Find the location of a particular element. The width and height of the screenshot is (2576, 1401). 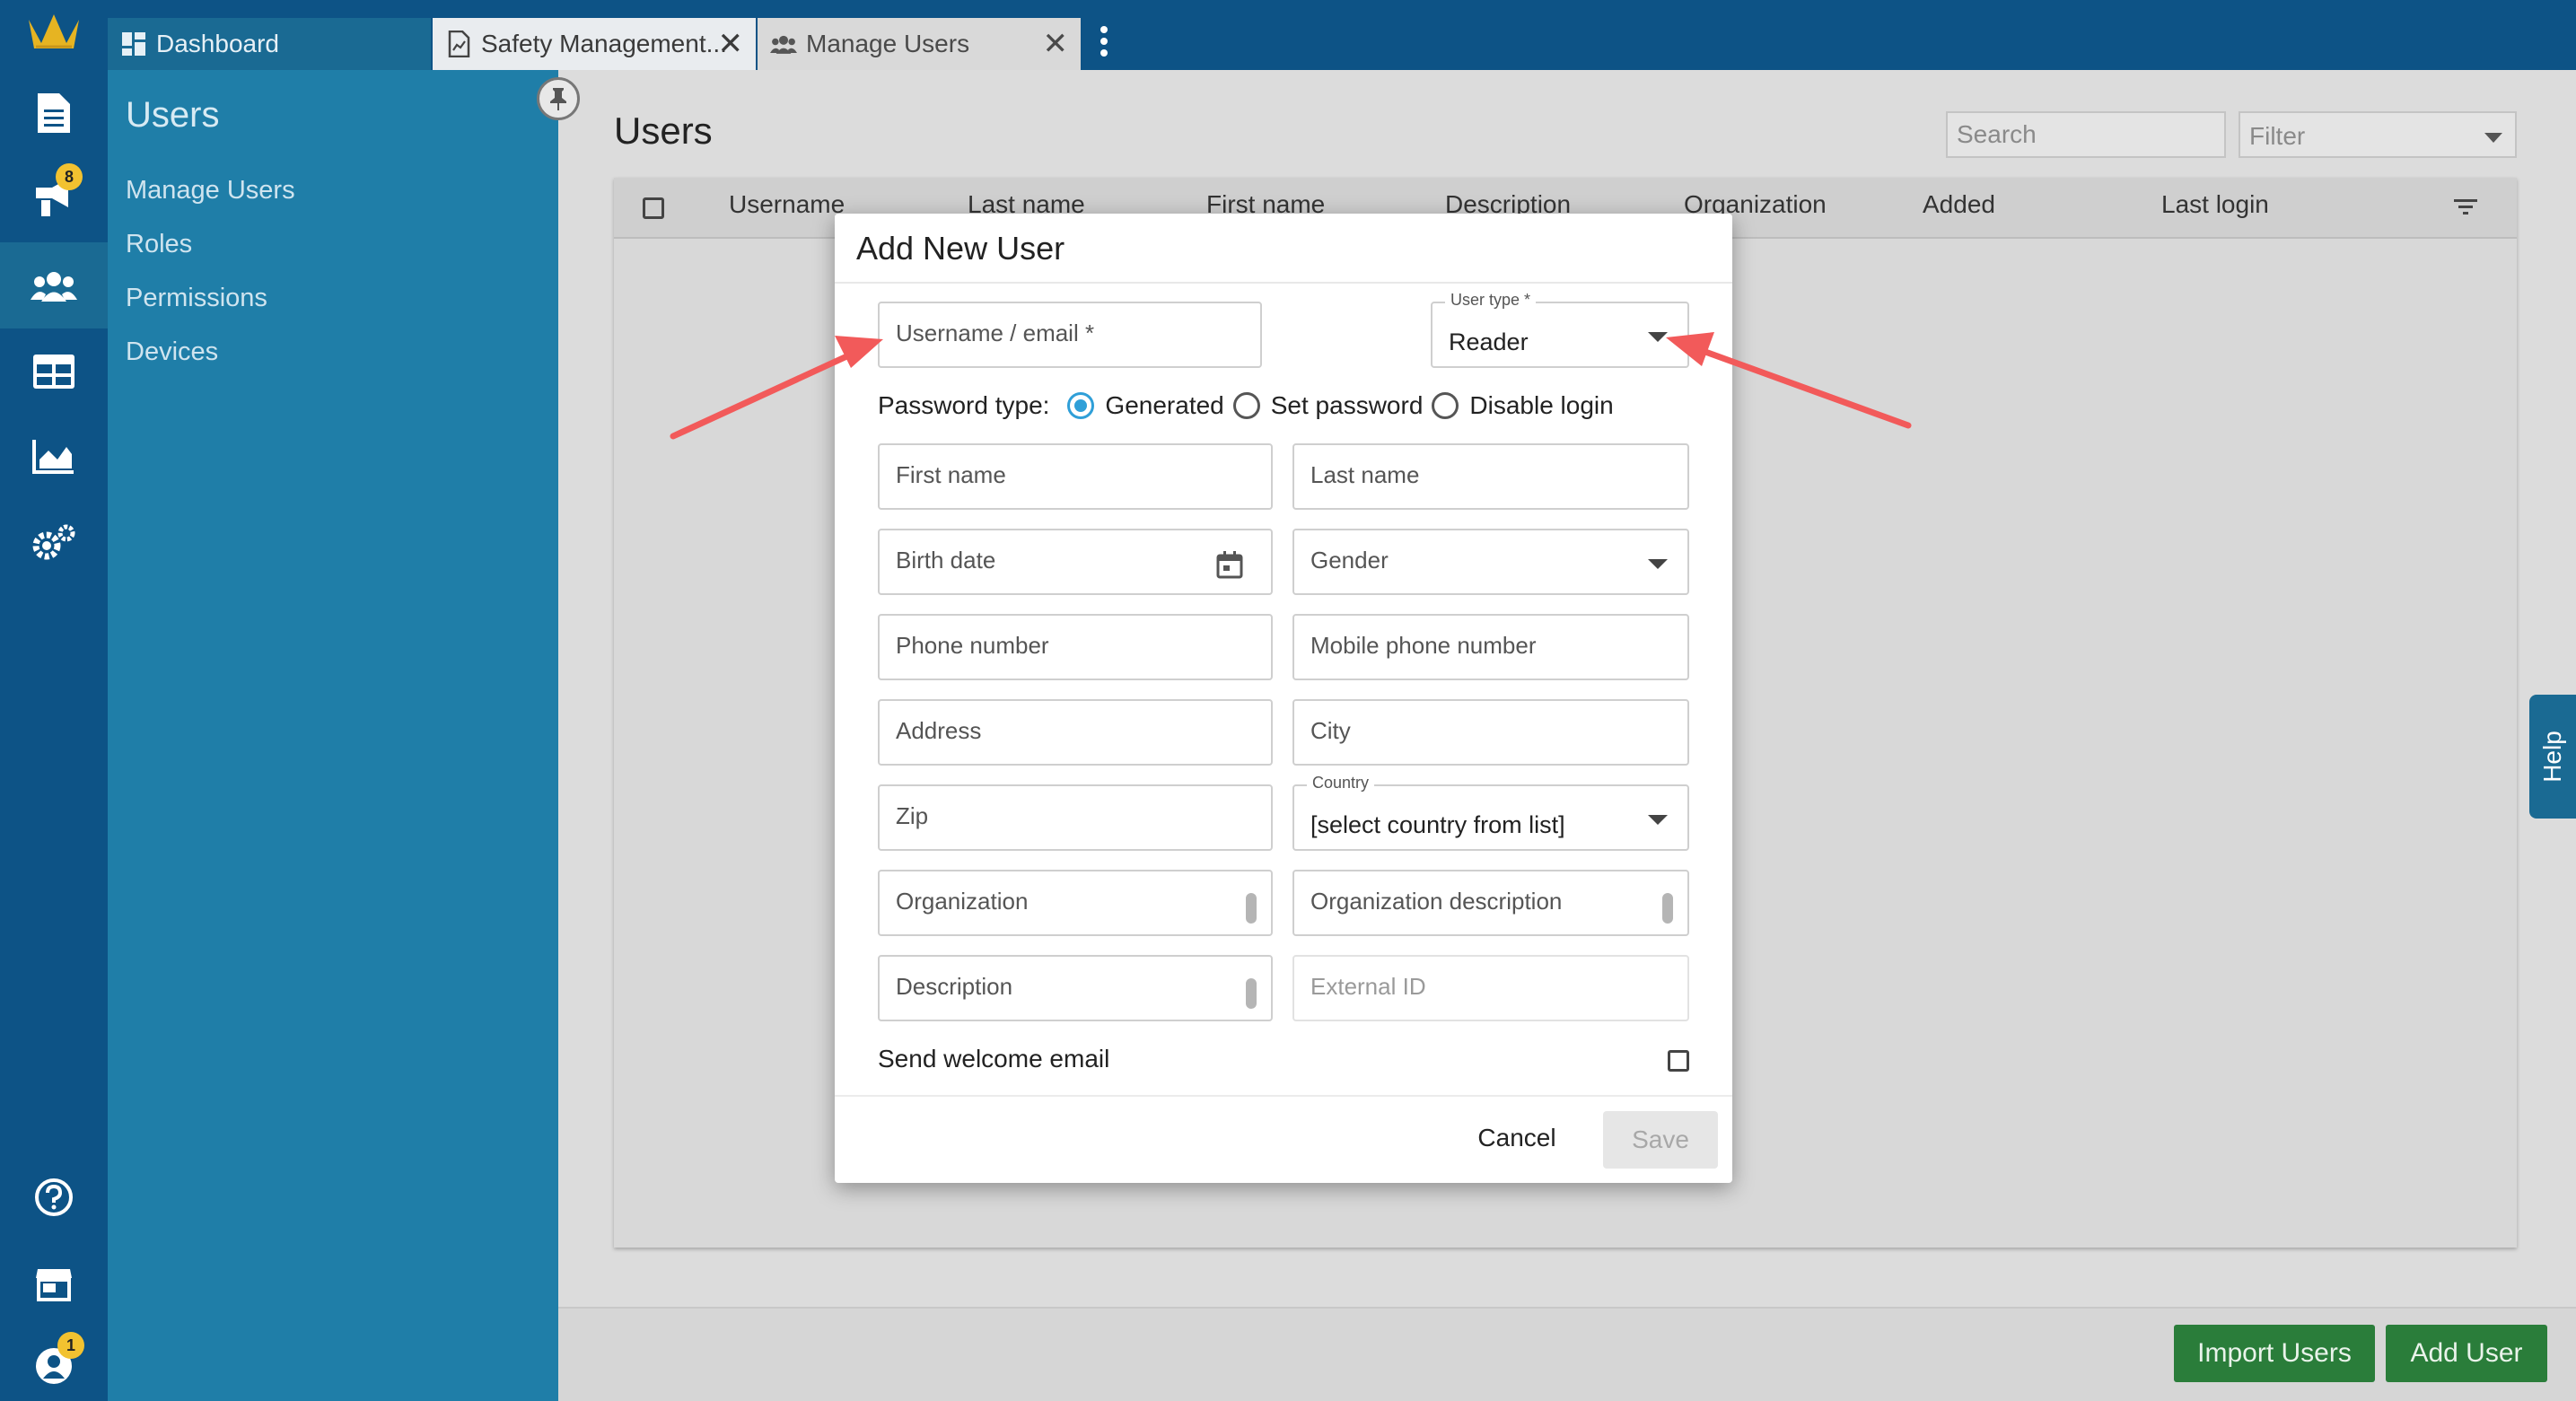

tab-label: Manage Users is located at coordinates (888, 43).